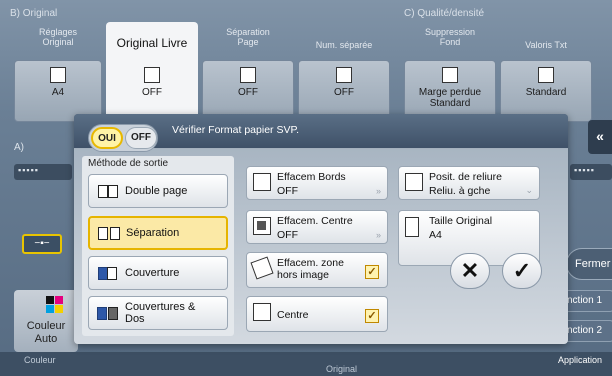 This screenshot has width=612, height=376. I want to click on tab-original-livre: Original Livre, so click(152, 42).